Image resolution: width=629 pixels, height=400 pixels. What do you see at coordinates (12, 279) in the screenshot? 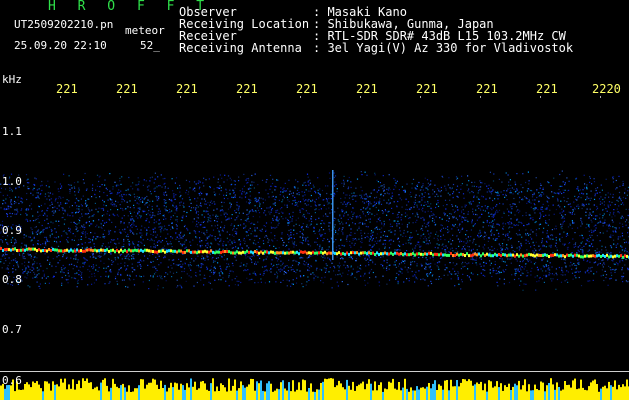
I see `frequency-tick-label: 0.8` at bounding box center [12, 279].